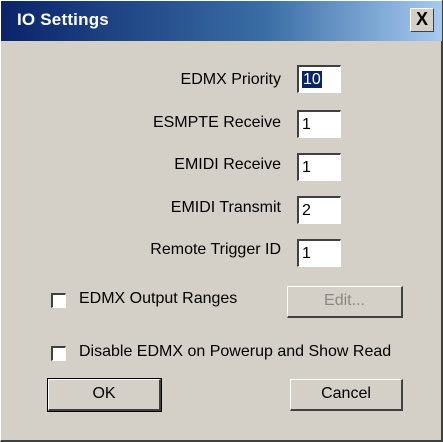 This screenshot has width=443, height=442. Describe the element at coordinates (312, 79) in the screenshot. I see `edmx-priority-value: 10` at that location.